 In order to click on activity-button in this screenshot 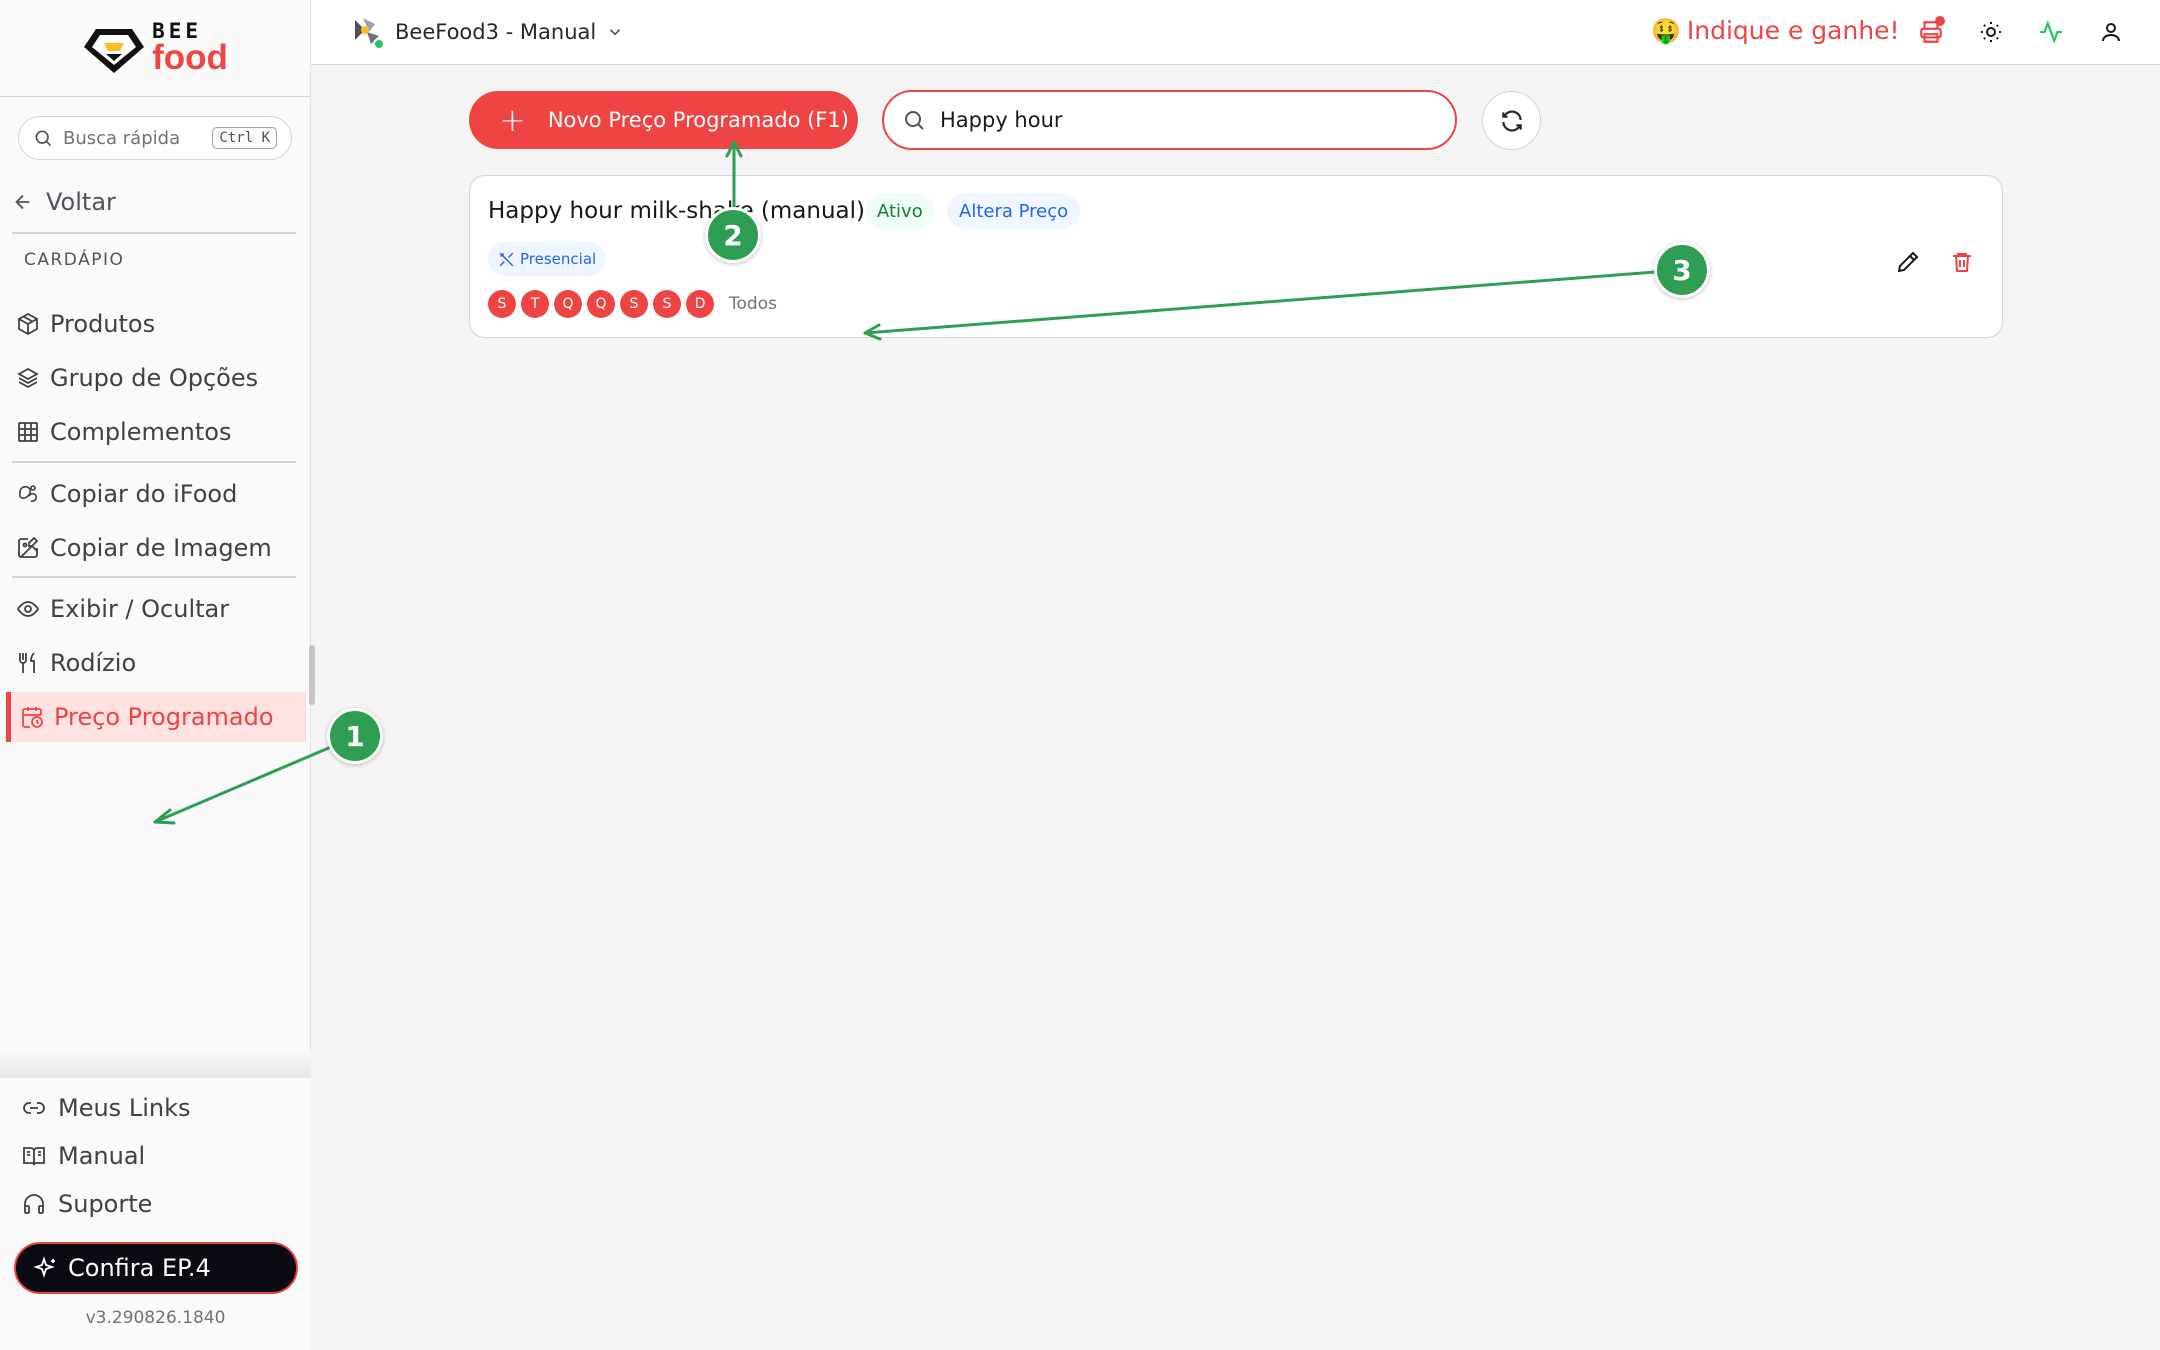, I will do `click(2051, 32)`.